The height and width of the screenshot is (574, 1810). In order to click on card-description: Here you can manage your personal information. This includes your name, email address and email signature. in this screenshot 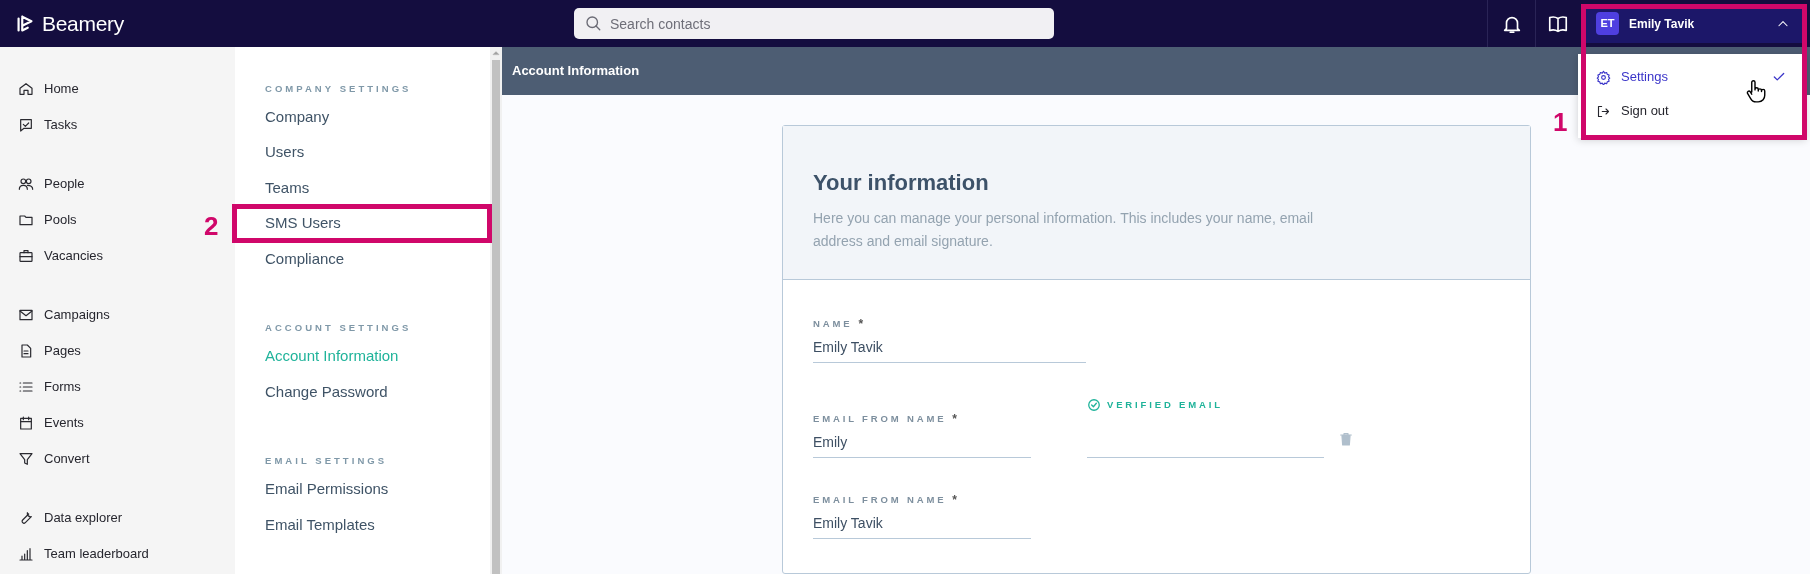, I will do `click(1064, 230)`.